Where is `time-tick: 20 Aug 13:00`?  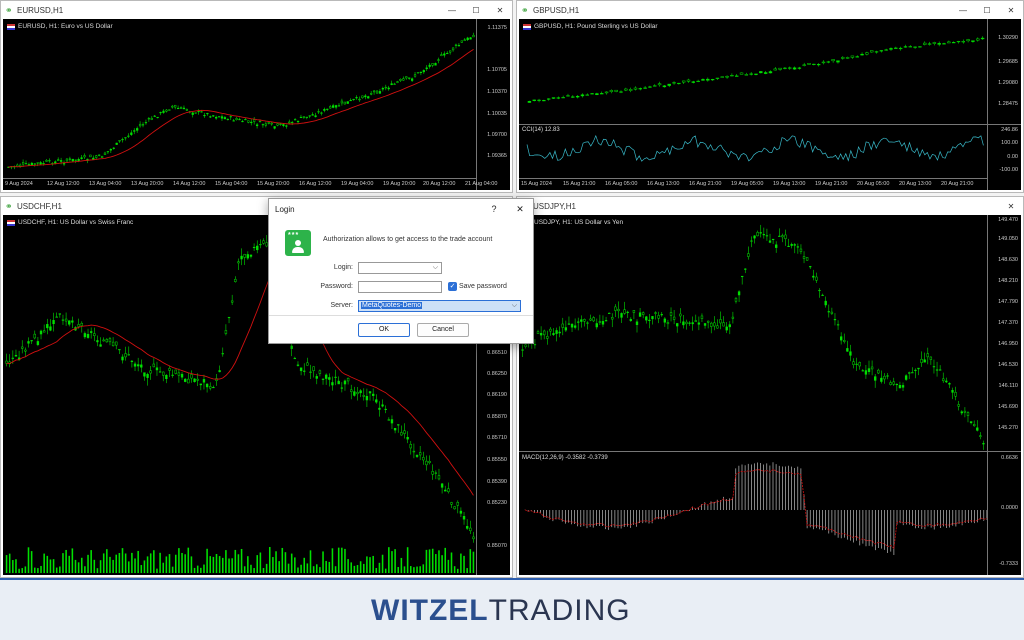 time-tick: 20 Aug 13:00 is located at coordinates (915, 184).